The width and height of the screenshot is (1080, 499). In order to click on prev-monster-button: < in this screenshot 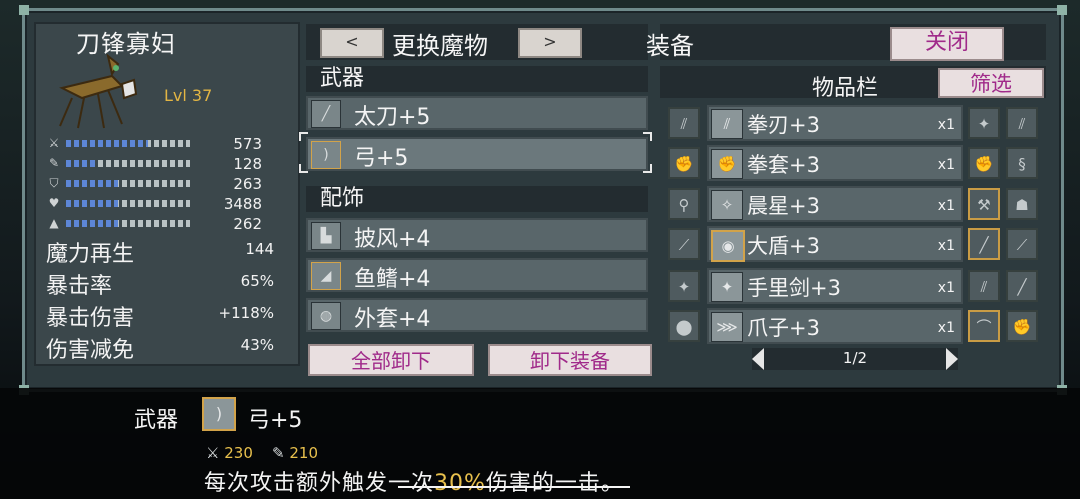, I will do `click(352, 43)`.